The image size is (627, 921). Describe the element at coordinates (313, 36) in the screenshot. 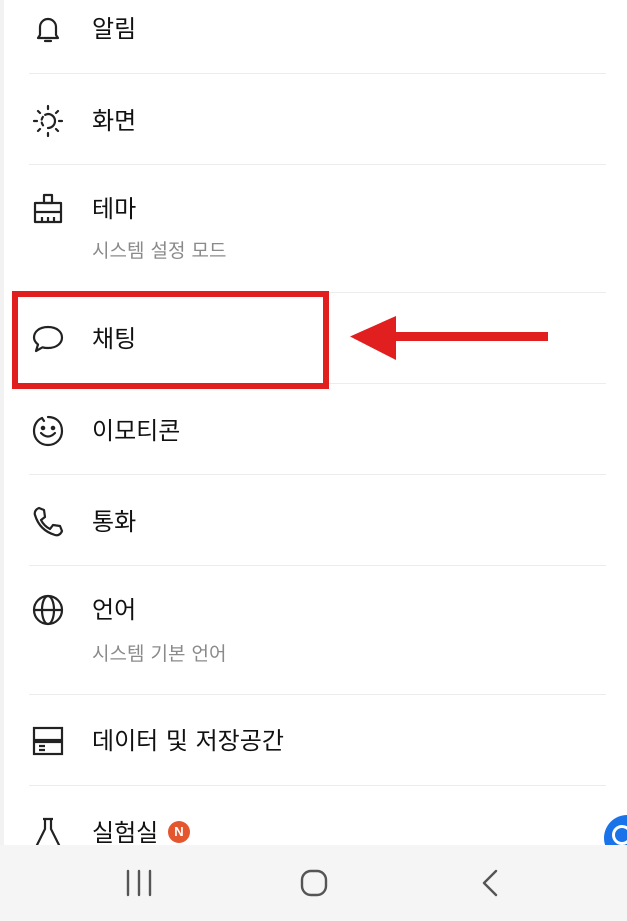

I see `settings-item-notifications: 알림` at that location.